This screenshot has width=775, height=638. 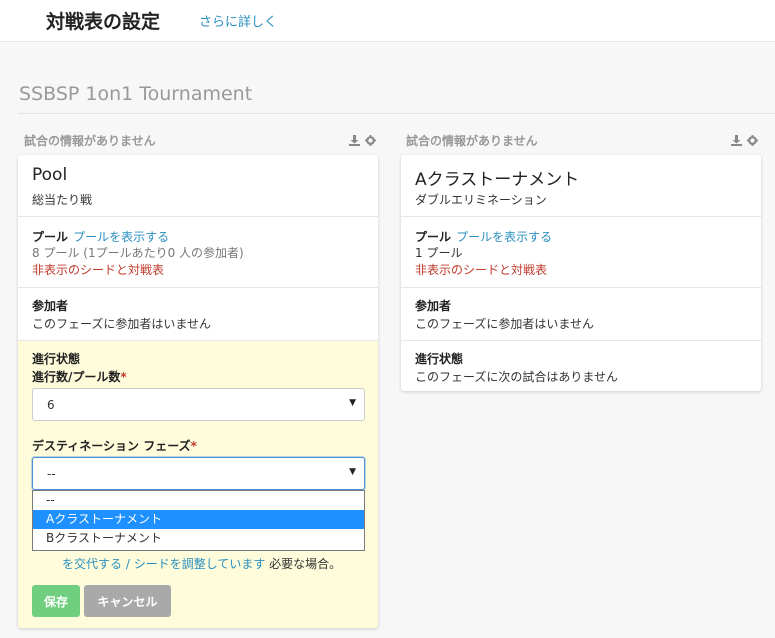 I want to click on top-bar: 対戦表の設定 さらに詳しく, so click(x=387, y=21).